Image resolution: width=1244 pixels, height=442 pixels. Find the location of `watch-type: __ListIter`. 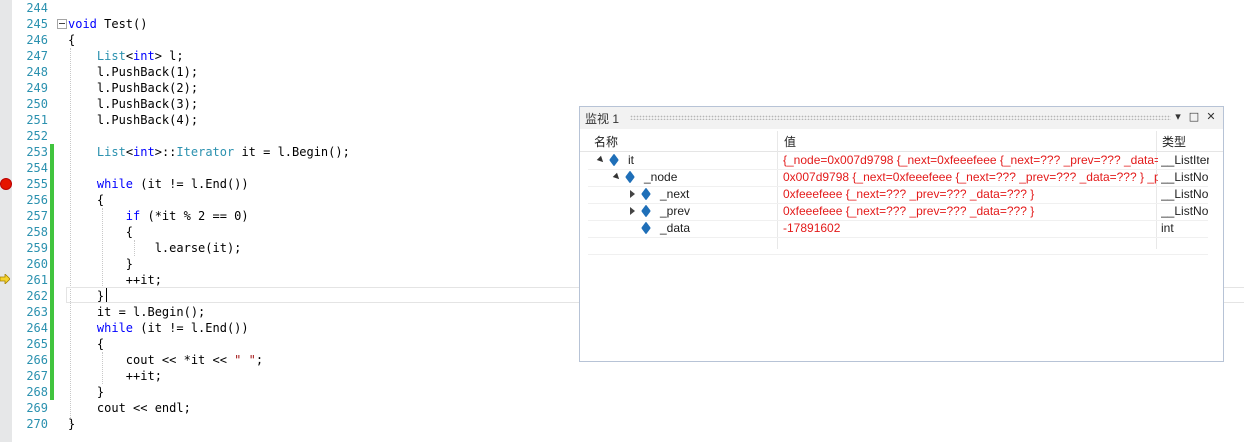

watch-type: __ListIter is located at coordinates (1185, 160).